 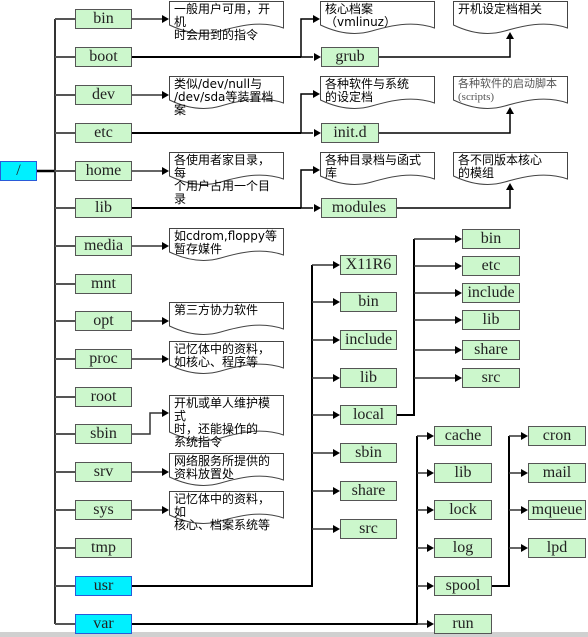 What do you see at coordinates (18, 171) in the screenshot?
I see `root-folder: /` at bounding box center [18, 171].